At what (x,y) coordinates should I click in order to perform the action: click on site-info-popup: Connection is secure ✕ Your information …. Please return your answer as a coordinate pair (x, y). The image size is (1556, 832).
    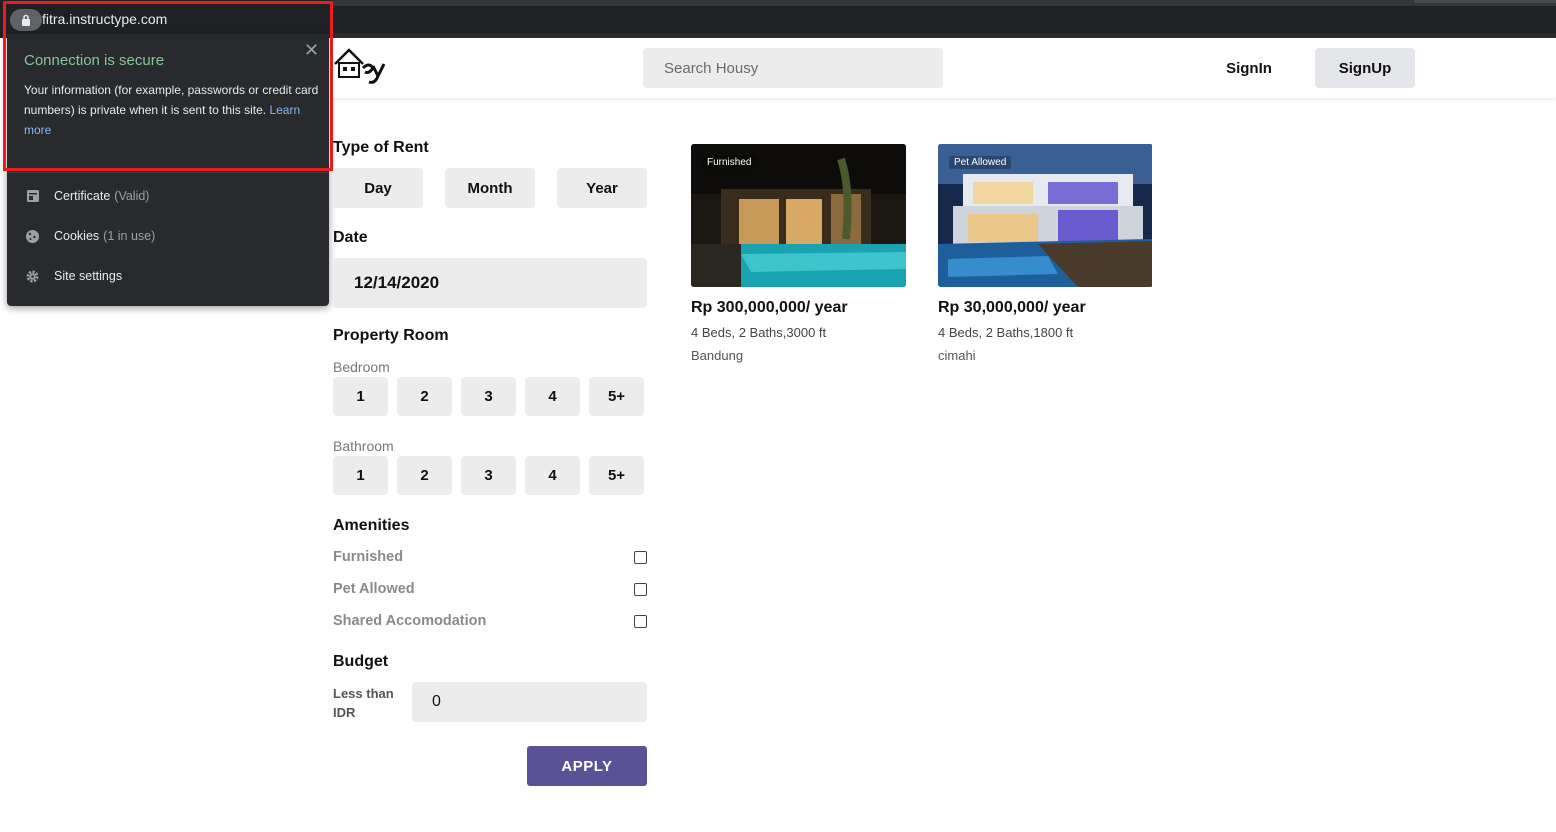
    Looking at the image, I should click on (168, 170).